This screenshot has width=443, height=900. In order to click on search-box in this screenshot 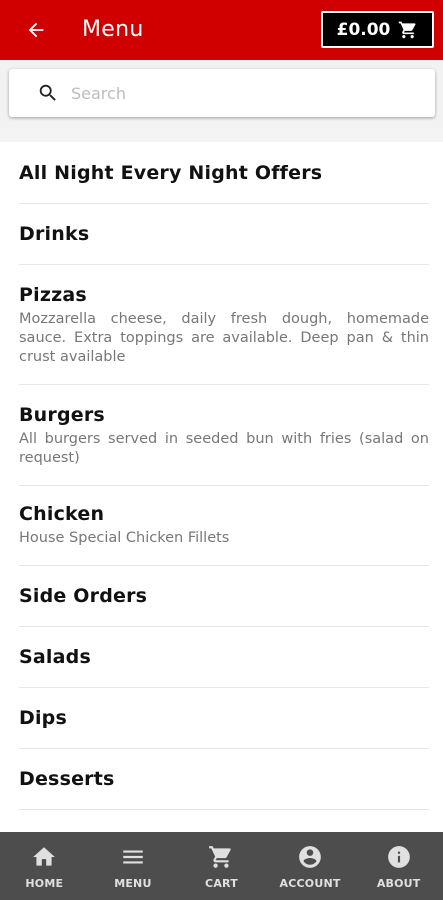, I will do `click(222, 93)`.